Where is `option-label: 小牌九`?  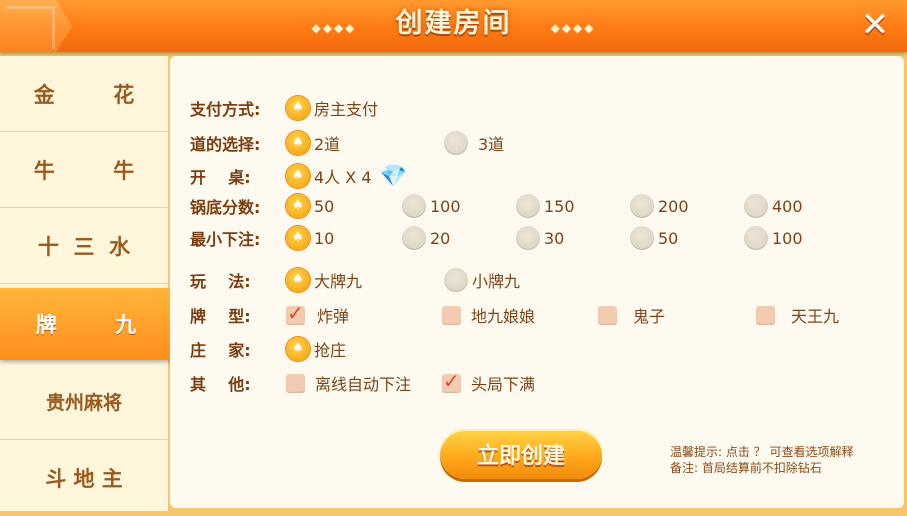
option-label: 小牌九 is located at coordinates (496, 281).